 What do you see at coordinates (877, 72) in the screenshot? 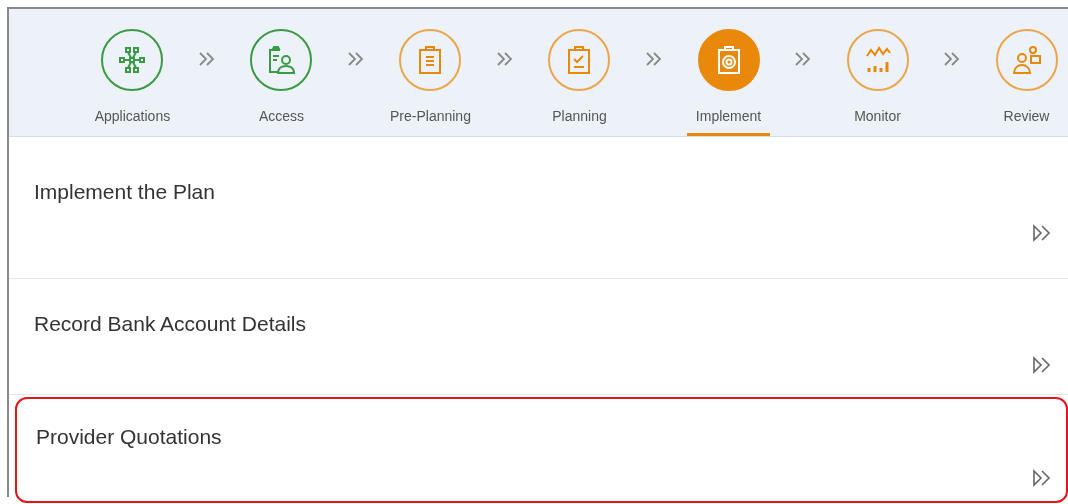
I see `step-tab: Monitor` at bounding box center [877, 72].